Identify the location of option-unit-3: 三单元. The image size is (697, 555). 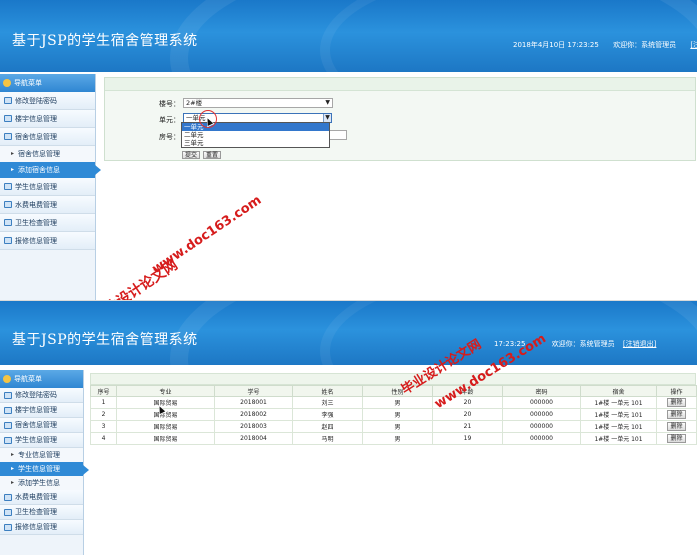
(255, 143).